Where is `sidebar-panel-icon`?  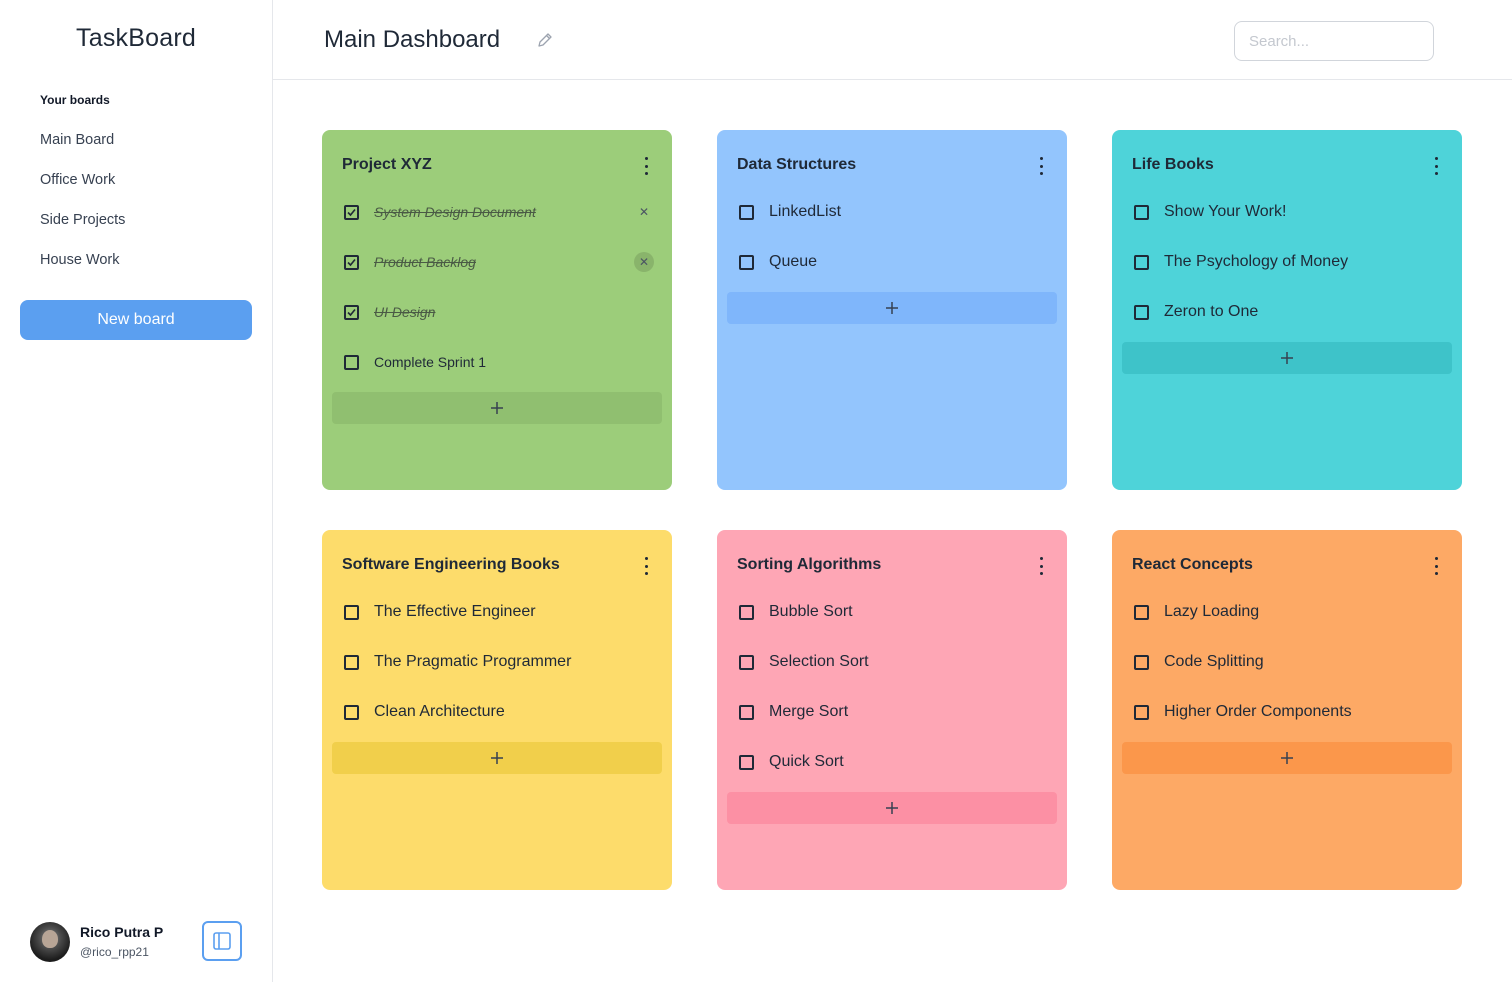
sidebar-panel-icon is located at coordinates (222, 941).